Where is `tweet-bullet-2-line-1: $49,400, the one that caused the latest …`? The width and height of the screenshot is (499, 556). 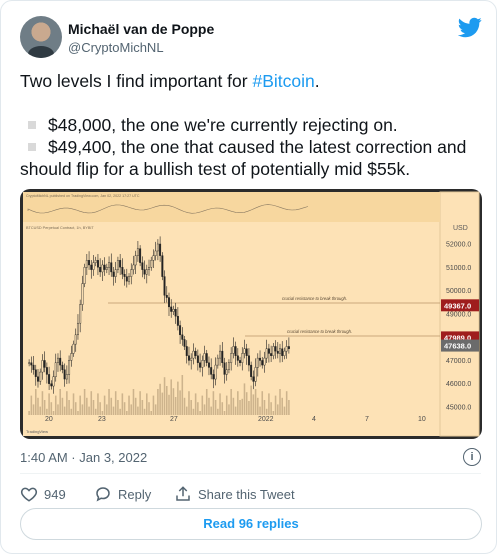 tweet-bullet-2-line-1: $49,400, the one that caused the latest … is located at coordinates (257, 147).